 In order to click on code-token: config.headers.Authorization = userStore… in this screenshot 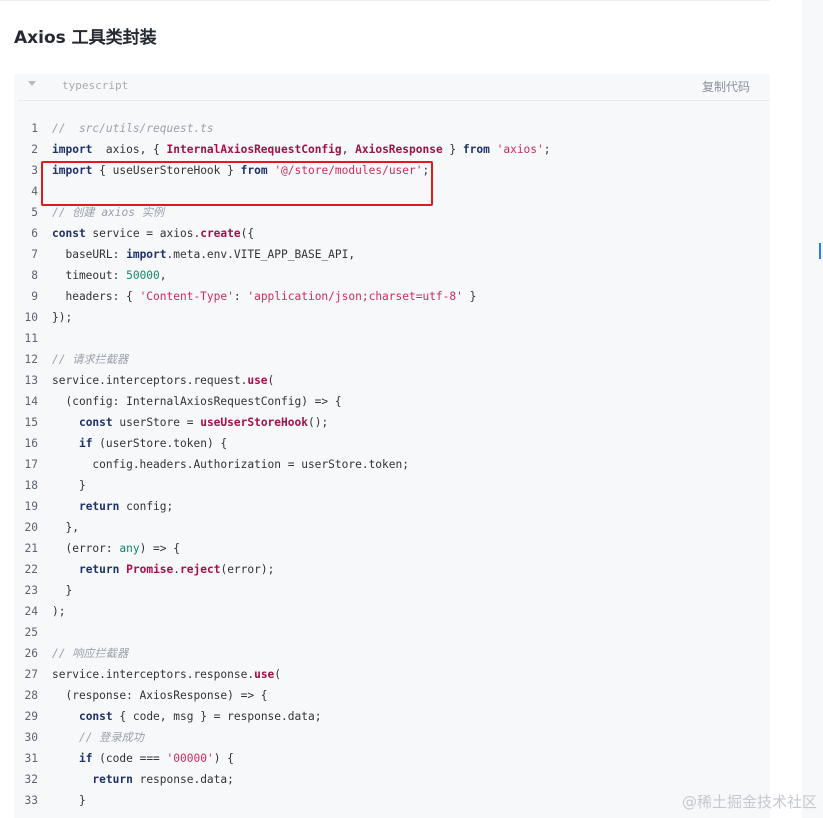, I will do `click(230, 464)`.